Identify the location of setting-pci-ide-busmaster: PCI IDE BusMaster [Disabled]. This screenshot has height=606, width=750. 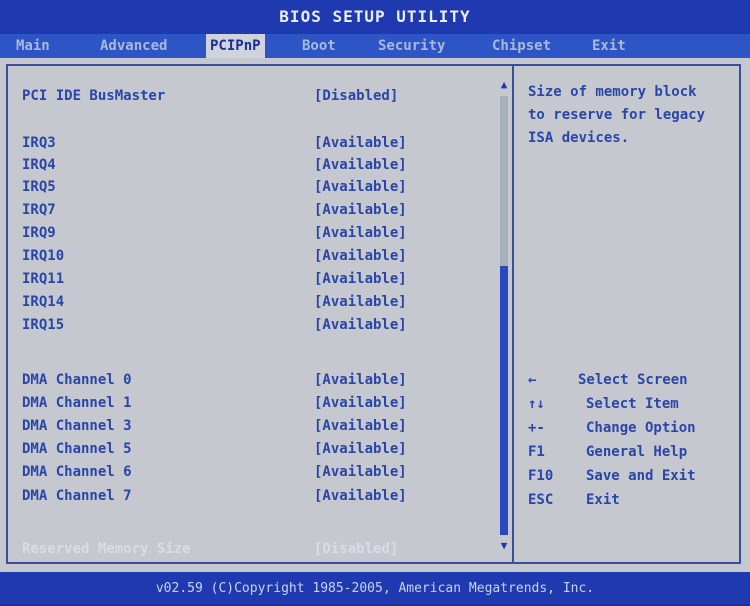
(257, 96).